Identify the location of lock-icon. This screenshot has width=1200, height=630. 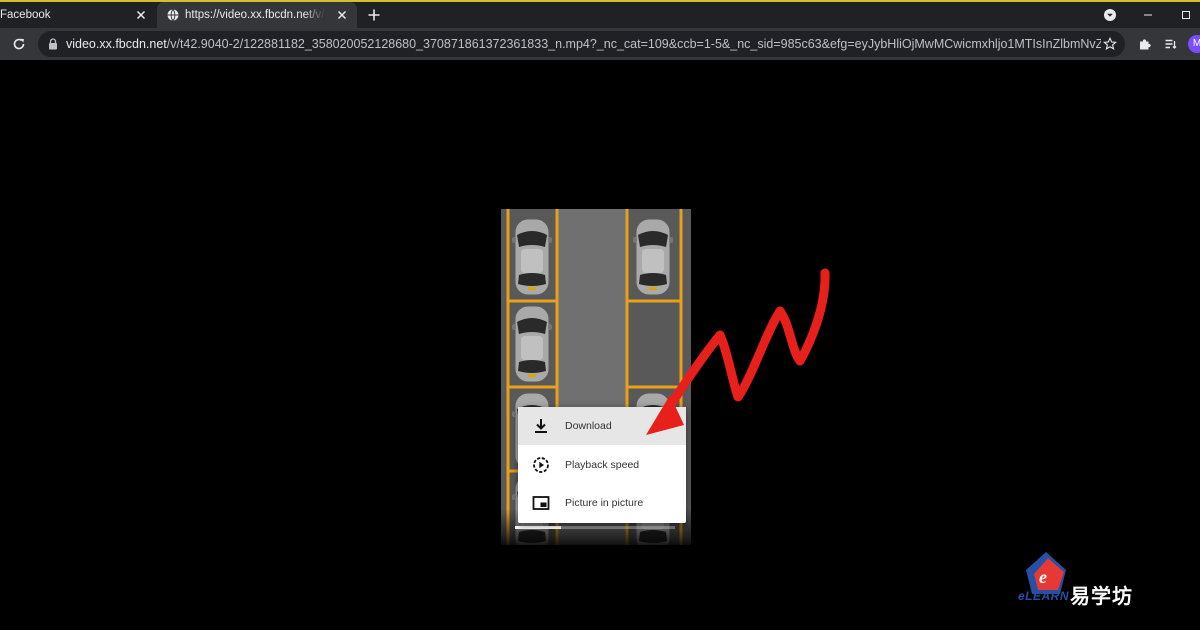
(53, 44).